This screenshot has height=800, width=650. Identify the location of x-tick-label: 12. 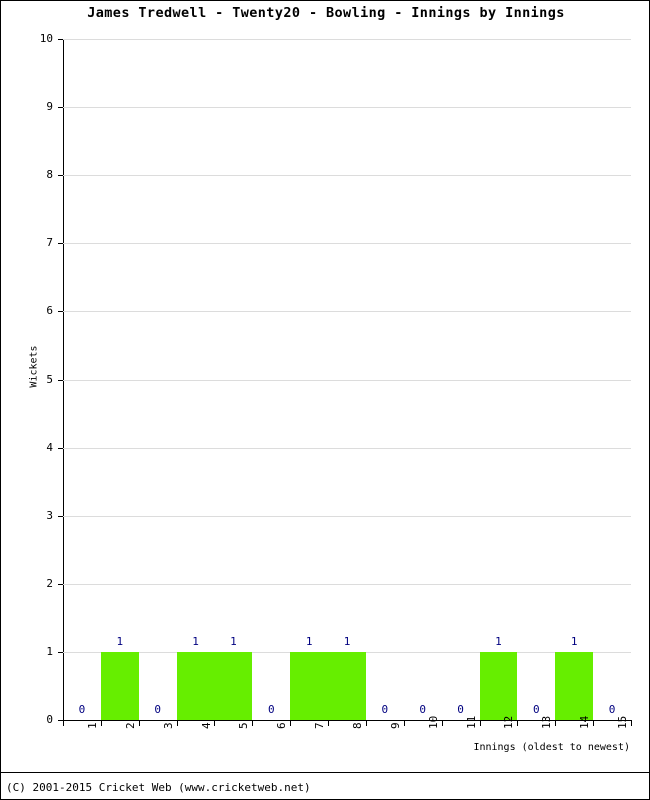
(509, 722).